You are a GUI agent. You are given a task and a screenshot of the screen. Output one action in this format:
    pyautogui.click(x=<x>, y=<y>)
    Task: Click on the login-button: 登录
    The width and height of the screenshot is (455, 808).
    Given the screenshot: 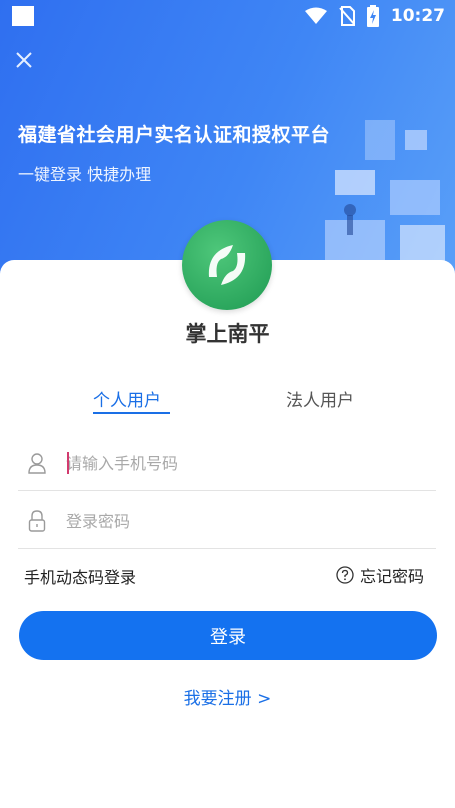 What is the action you would take?
    pyautogui.click(x=228, y=635)
    